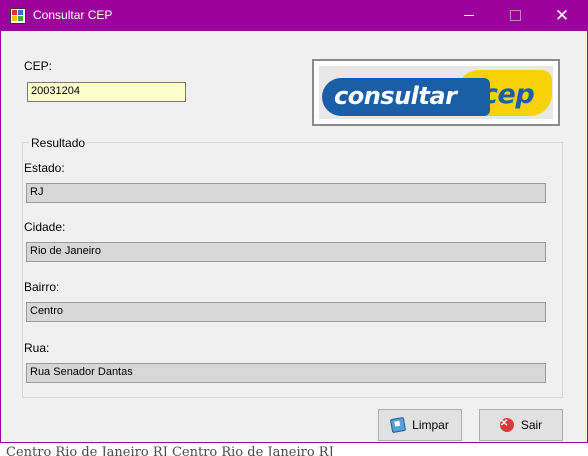  I want to click on resultado-group-title: Resultado, so click(58, 143).